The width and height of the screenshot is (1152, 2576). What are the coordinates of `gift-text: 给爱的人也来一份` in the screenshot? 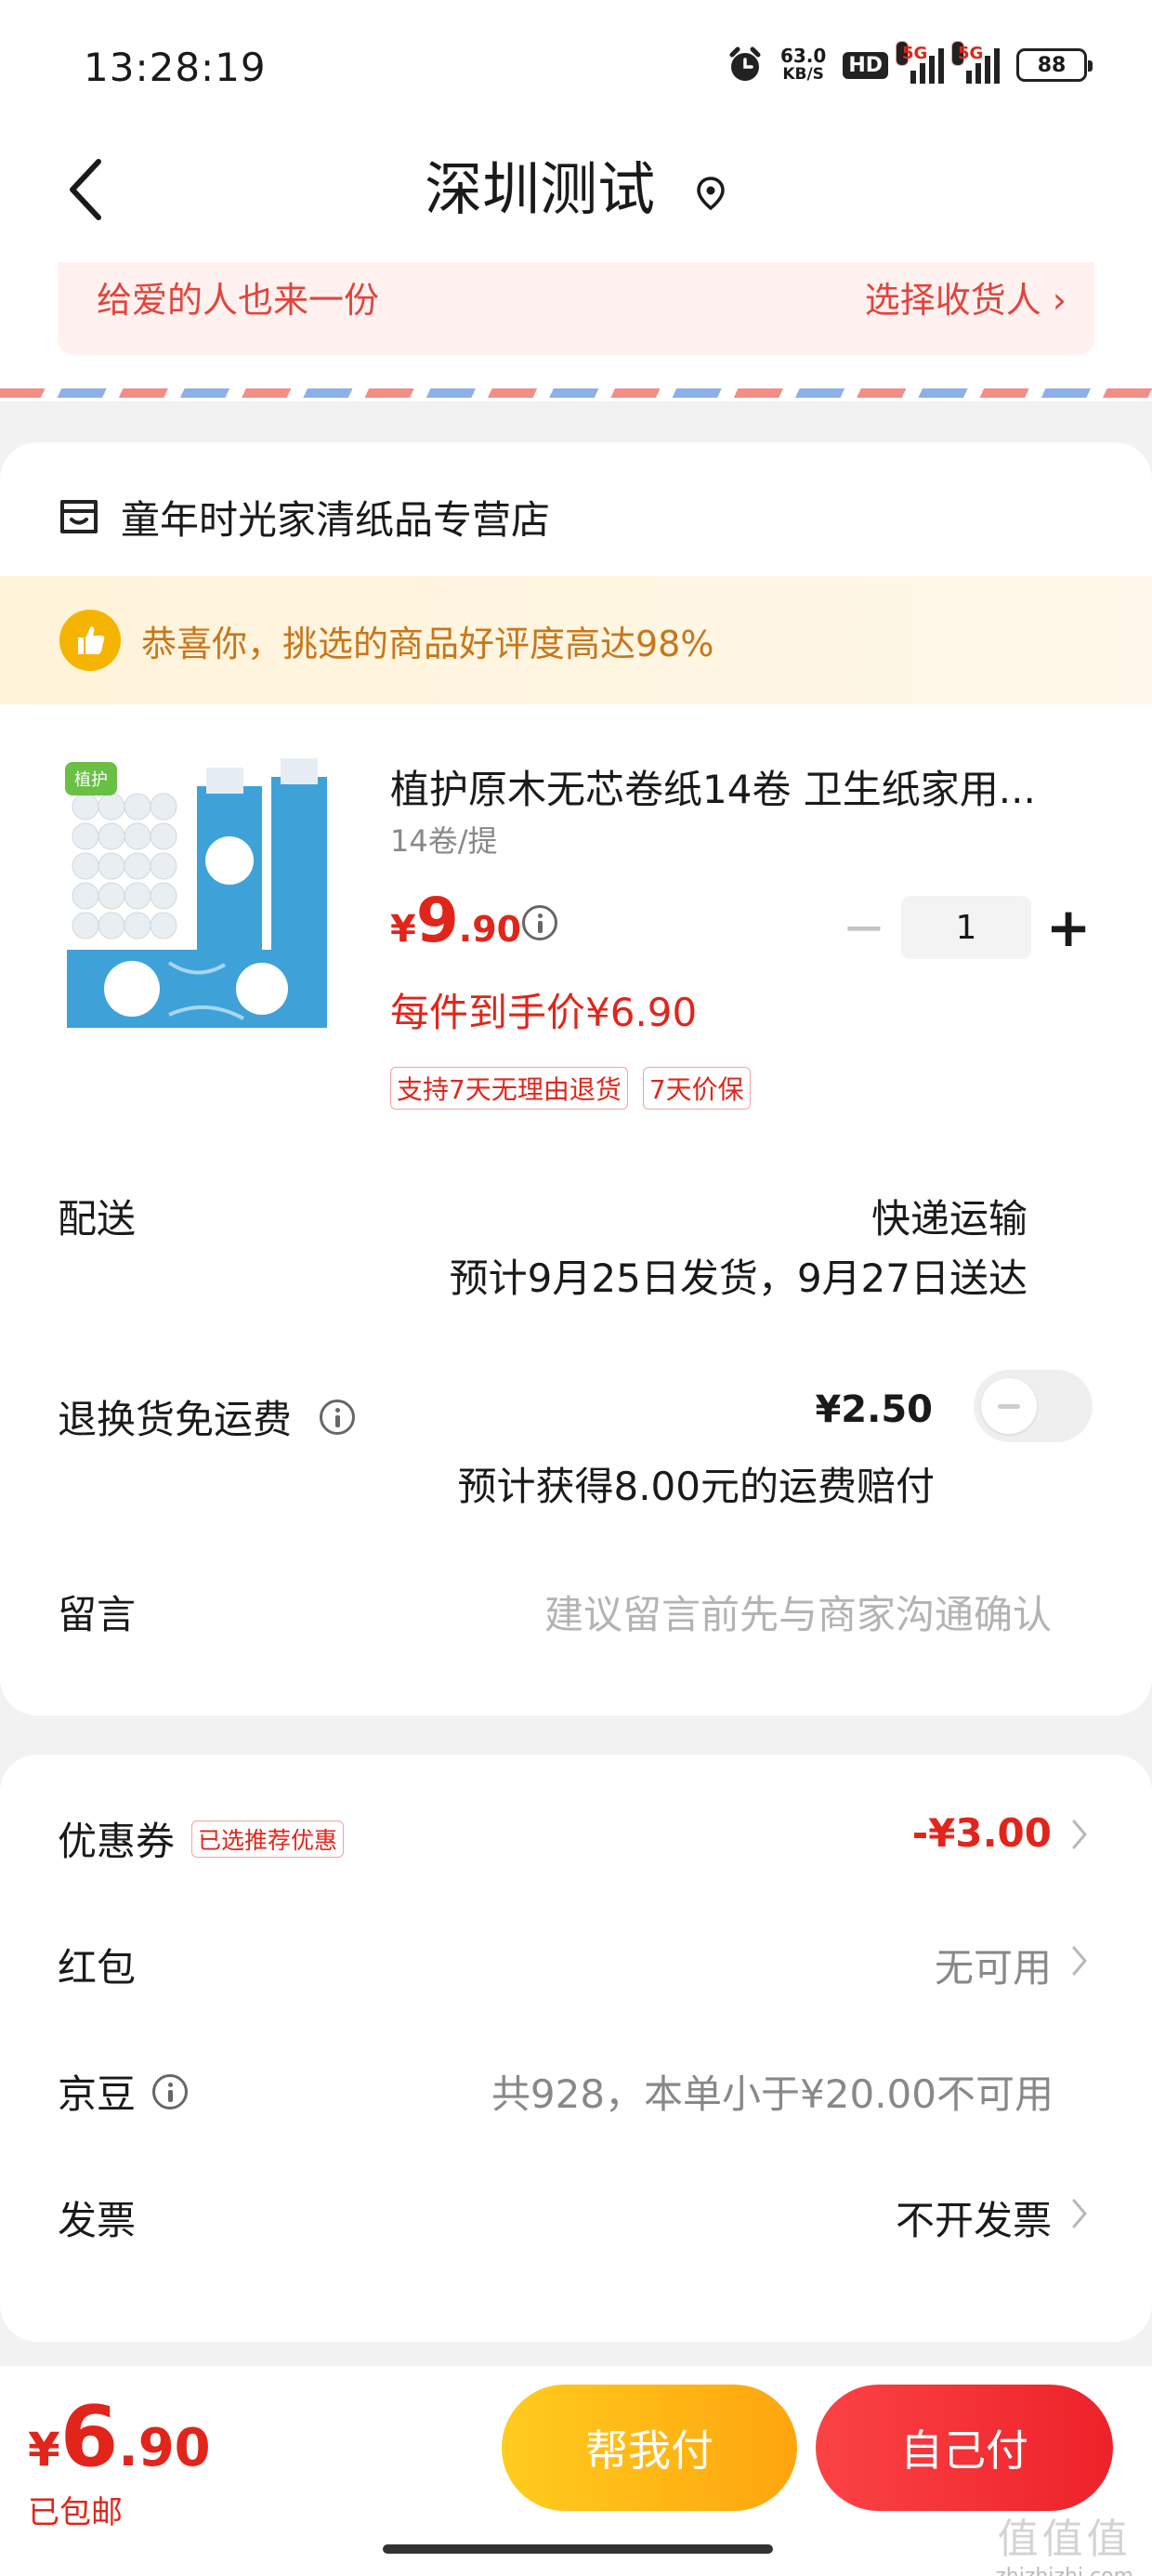 It's located at (238, 300).